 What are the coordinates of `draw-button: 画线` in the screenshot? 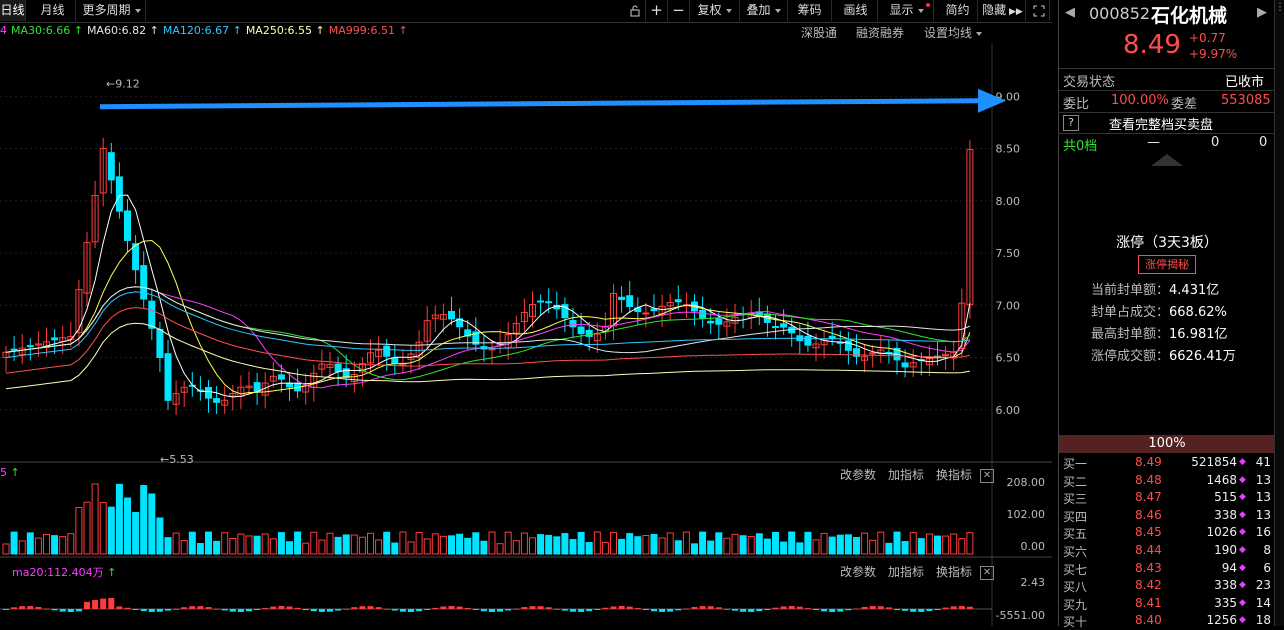 It's located at (856, 10).